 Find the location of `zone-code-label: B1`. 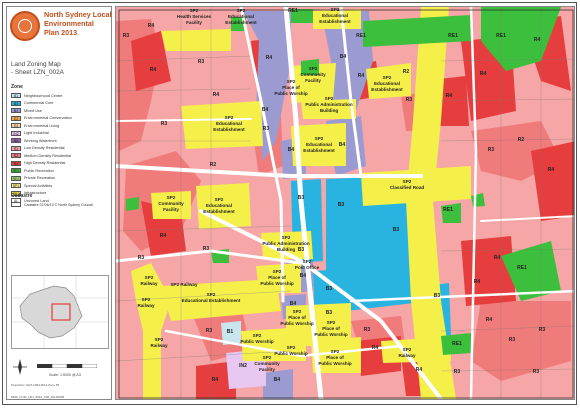

zone-code-label: B1 is located at coordinates (230, 332).